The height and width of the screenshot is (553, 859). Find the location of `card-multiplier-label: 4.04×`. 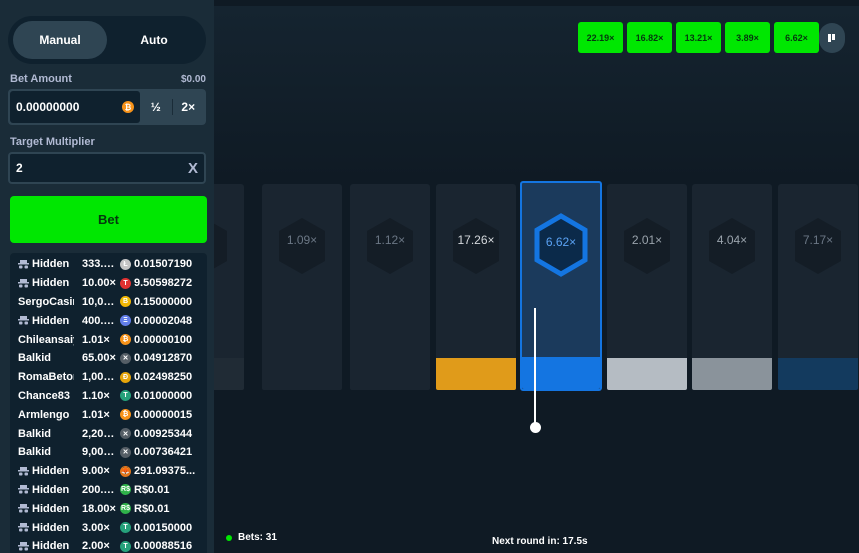

card-multiplier-label: 4.04× is located at coordinates (732, 240).